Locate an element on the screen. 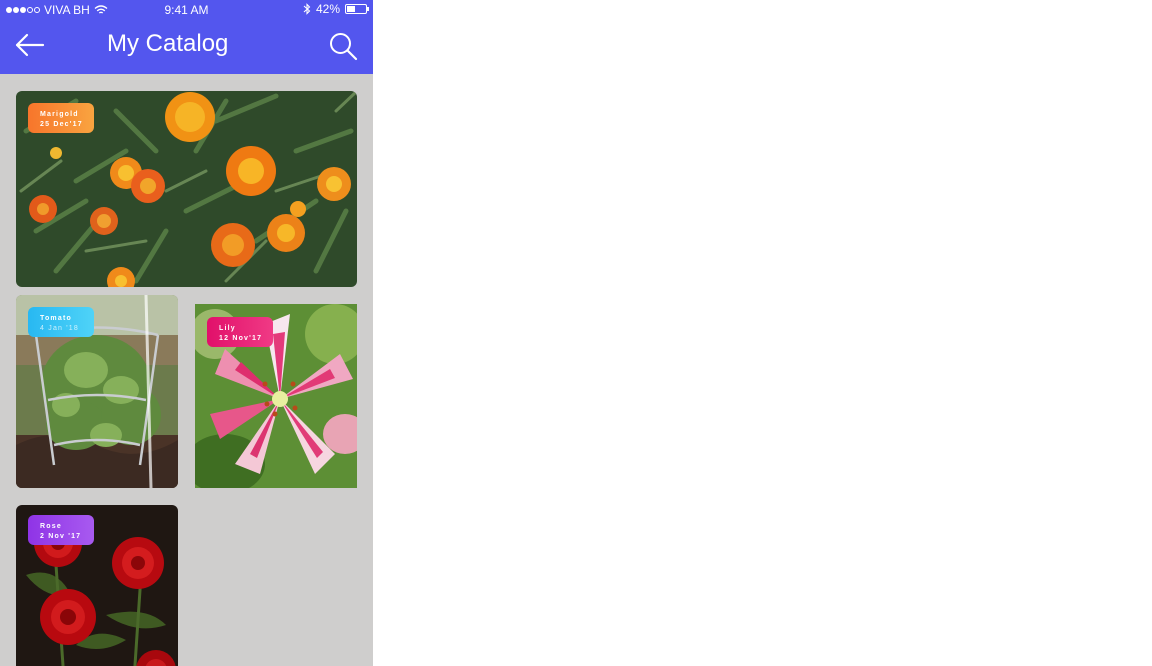  navigation-bar: My Catalog is located at coordinates (186, 47).